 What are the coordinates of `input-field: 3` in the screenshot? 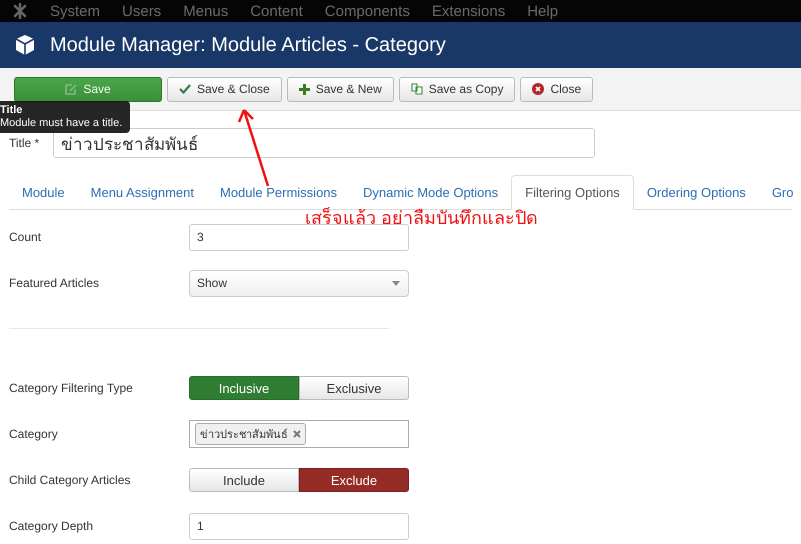 It's located at (299, 237).